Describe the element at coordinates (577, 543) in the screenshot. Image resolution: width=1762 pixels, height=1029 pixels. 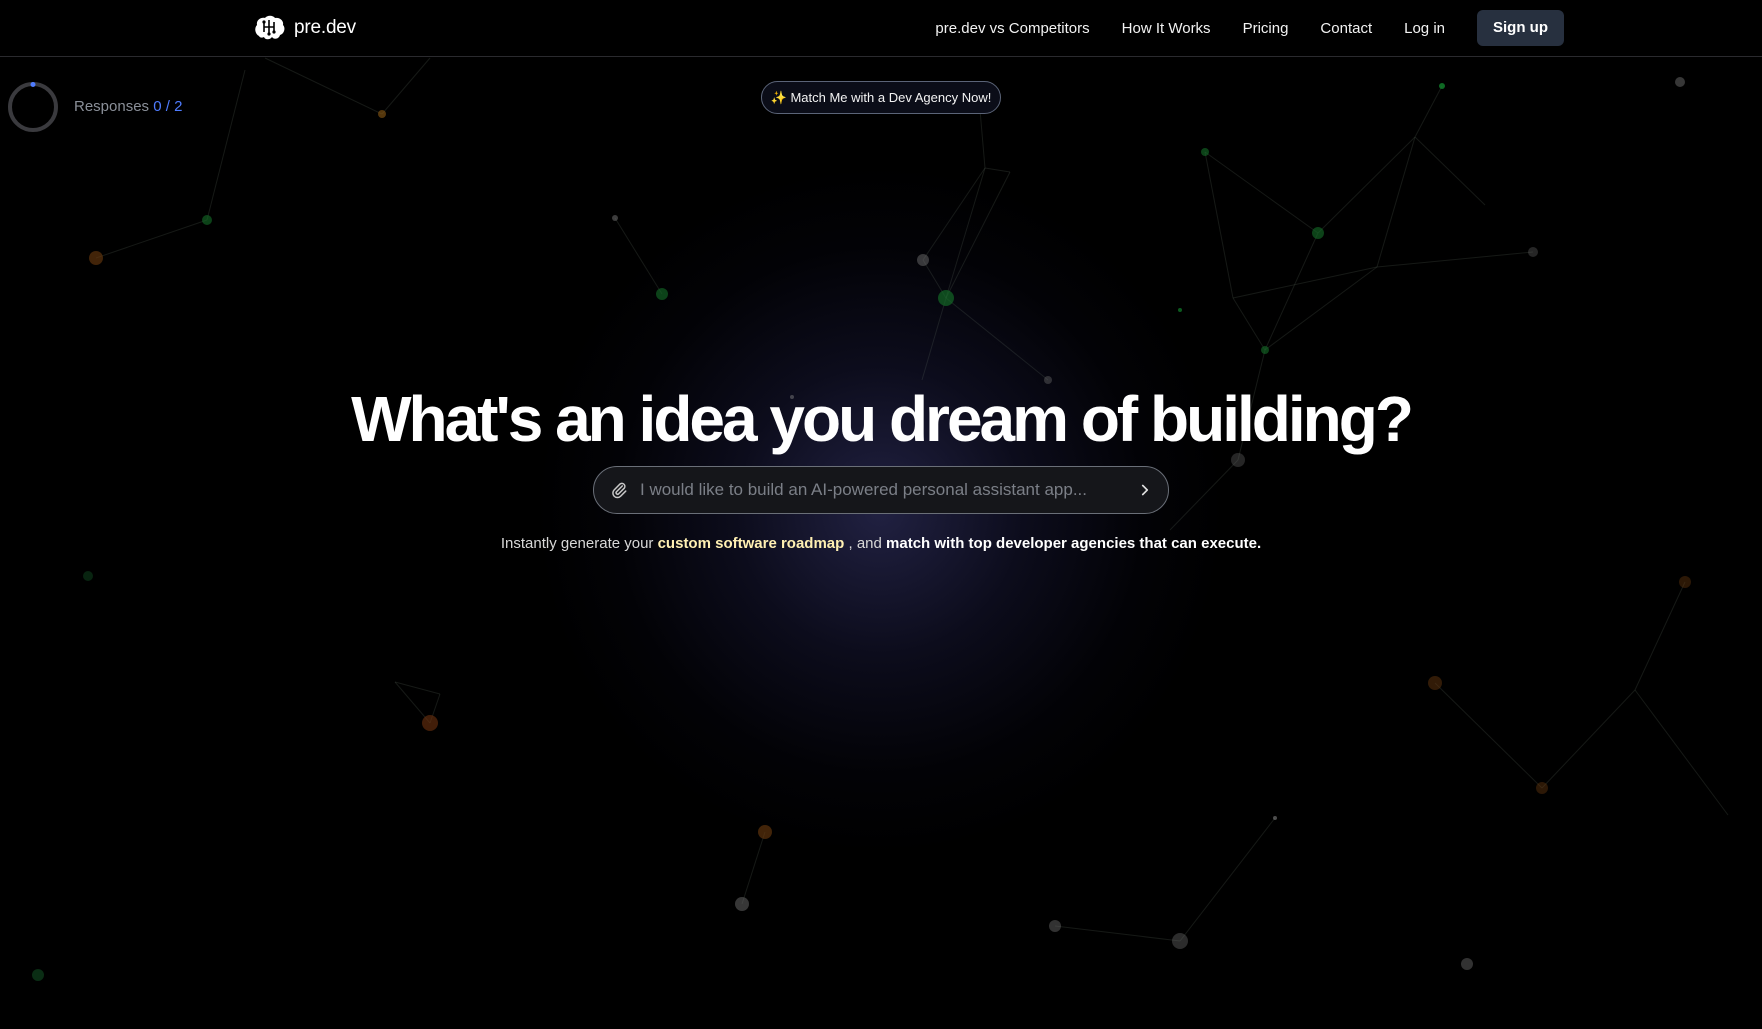
I see `tagline-prefix: Instantly generate your` at that location.